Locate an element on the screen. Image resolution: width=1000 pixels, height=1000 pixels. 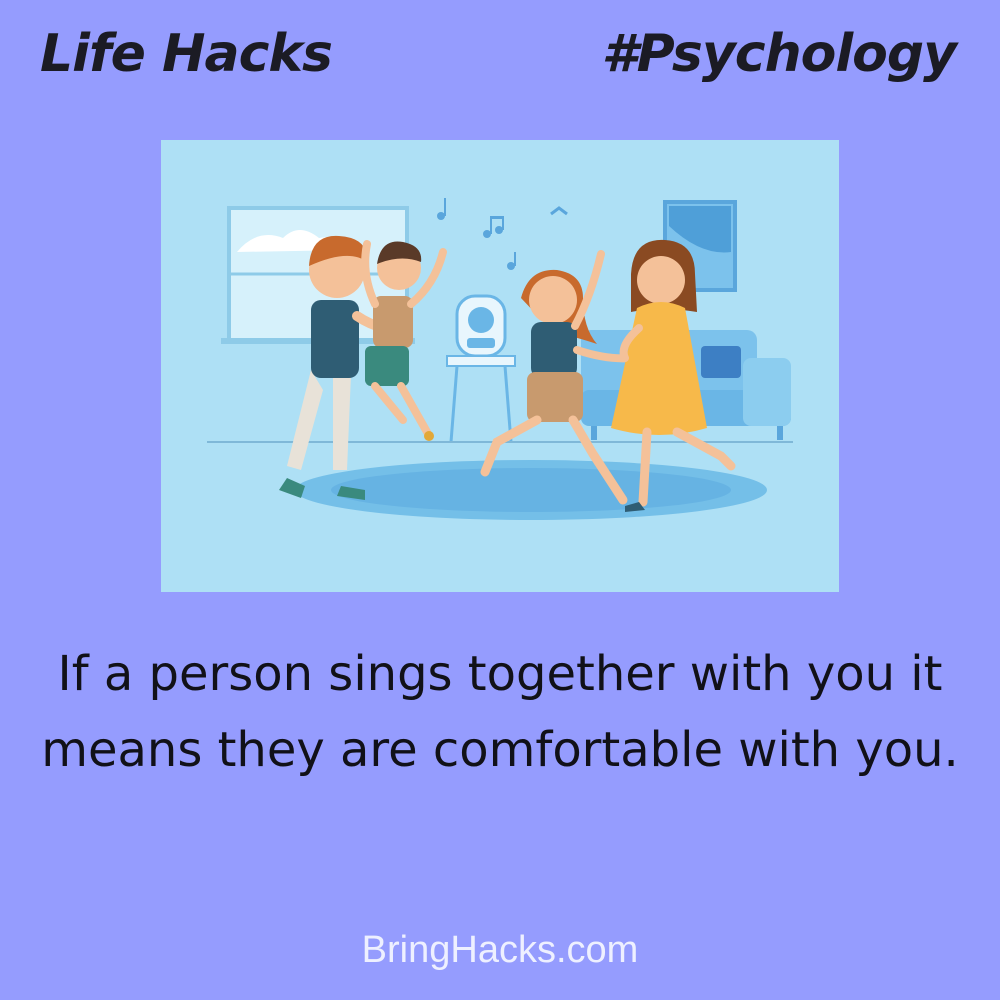
footer-site-link: BringHacks.com is located at coordinates (500, 950).